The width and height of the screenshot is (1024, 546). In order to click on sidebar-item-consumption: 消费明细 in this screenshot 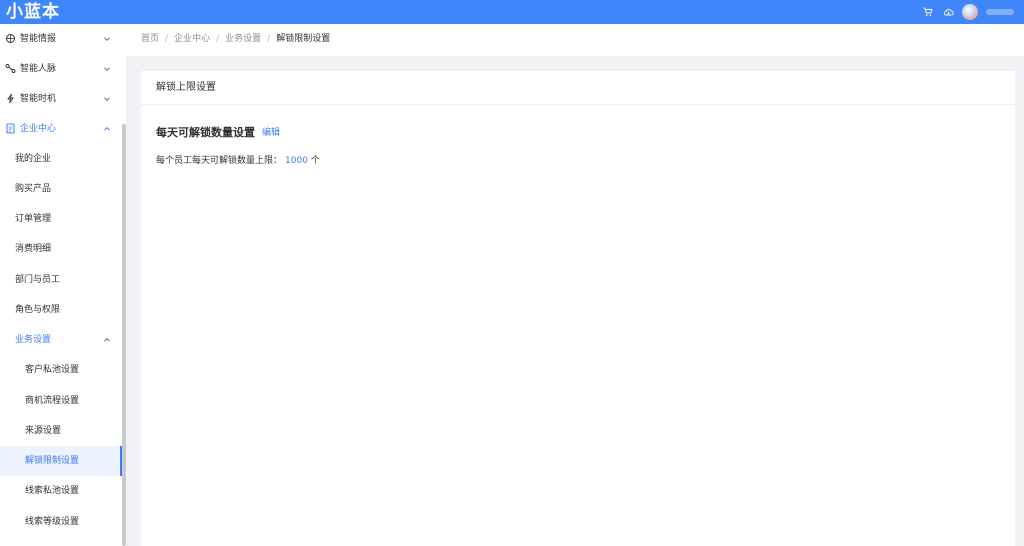, I will do `click(61, 249)`.